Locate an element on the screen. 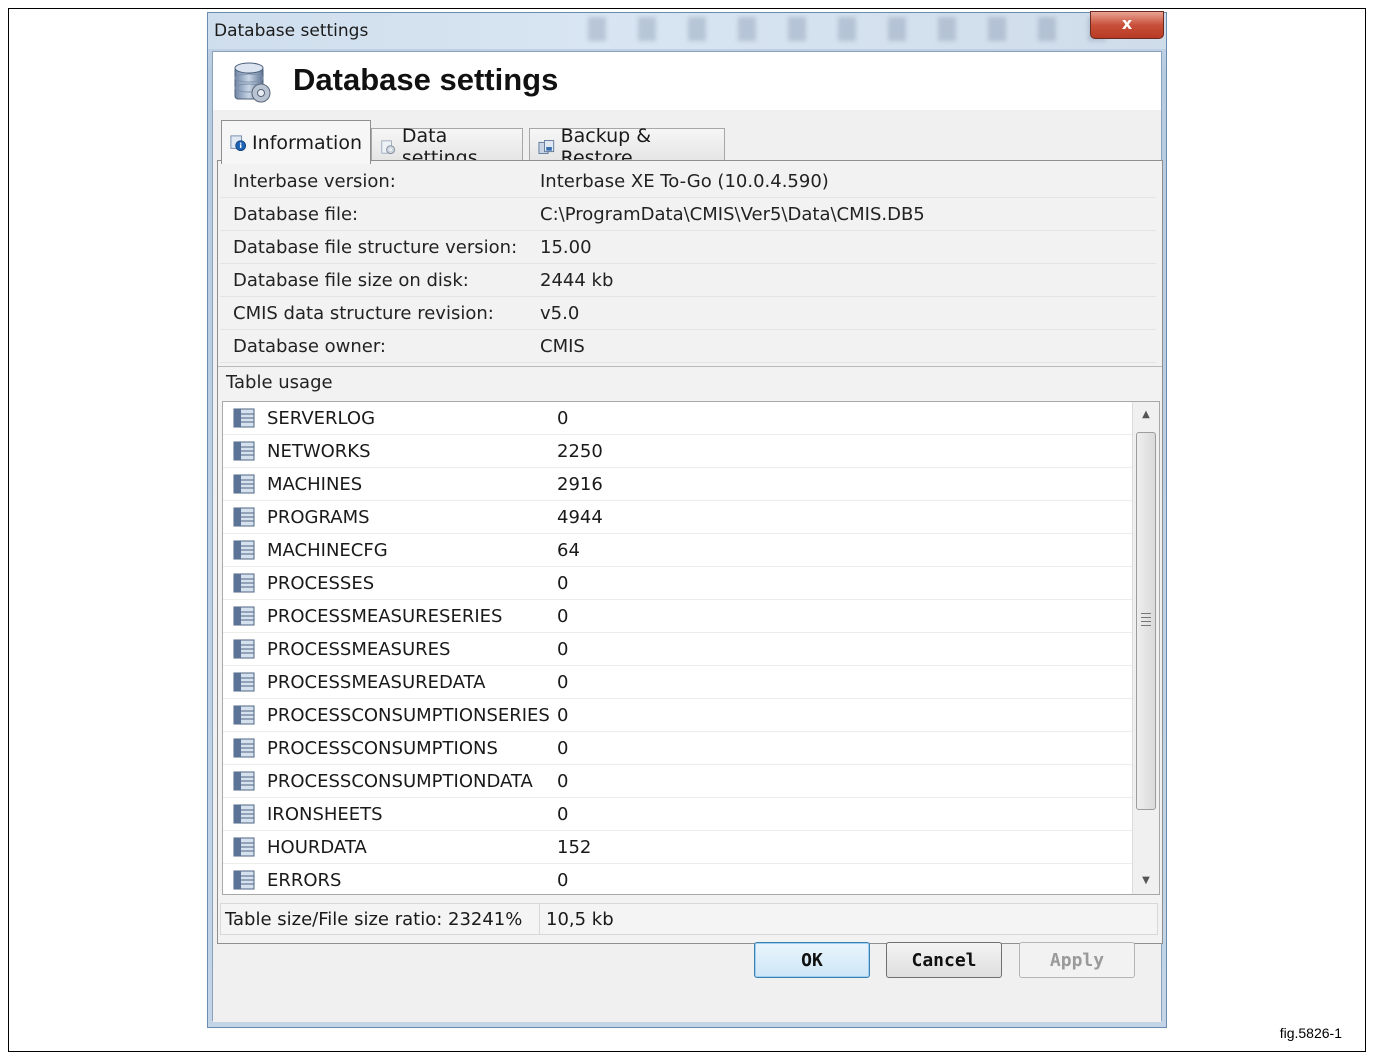  tab-information: Information is located at coordinates (296, 142).